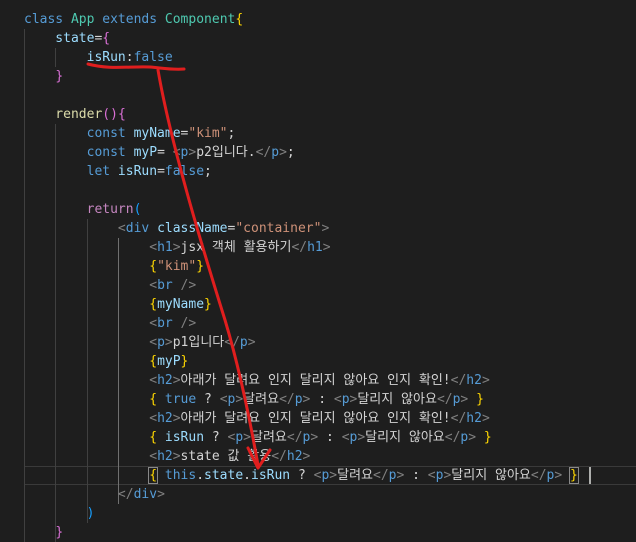  Describe the element at coordinates (192, 228) in the screenshot. I see `code-token: className` at that location.